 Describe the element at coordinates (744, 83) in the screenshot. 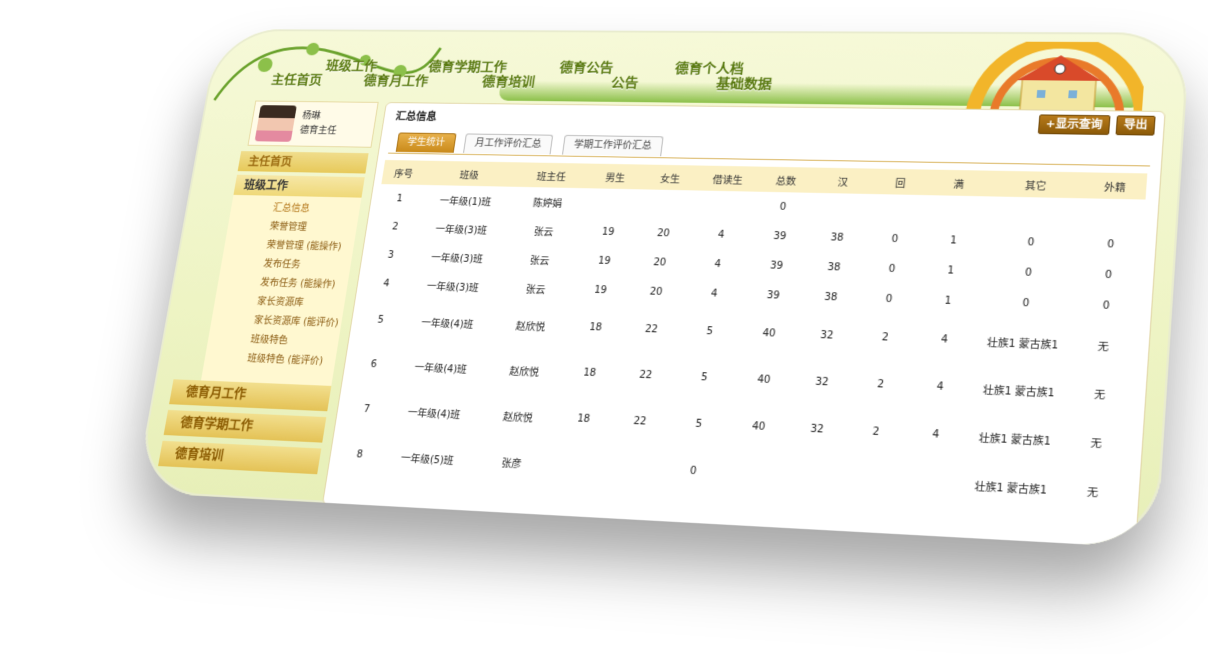

I see `nav-basic-data: 基础数据` at that location.